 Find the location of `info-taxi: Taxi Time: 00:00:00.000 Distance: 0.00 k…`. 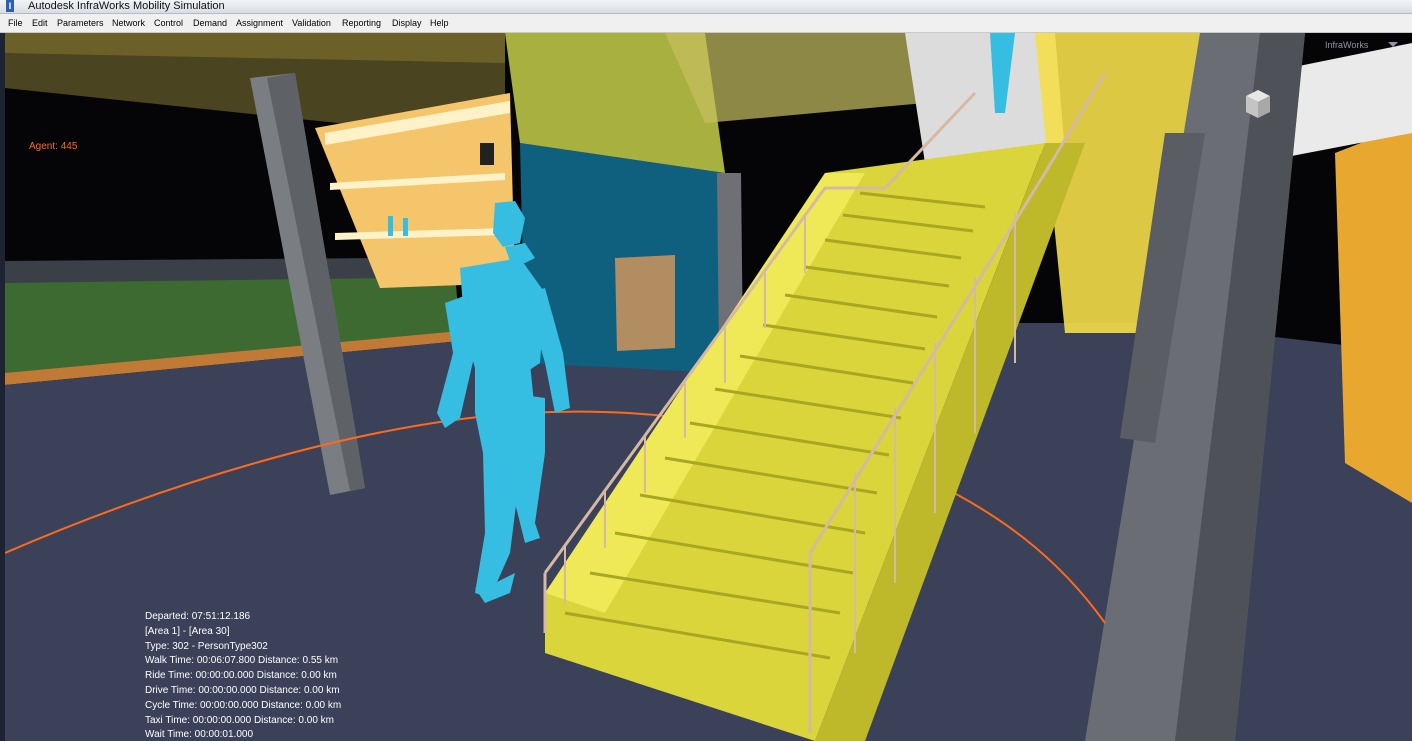

info-taxi: Taxi Time: 00:00:00.000 Distance: 0.00 k… is located at coordinates (239, 720).